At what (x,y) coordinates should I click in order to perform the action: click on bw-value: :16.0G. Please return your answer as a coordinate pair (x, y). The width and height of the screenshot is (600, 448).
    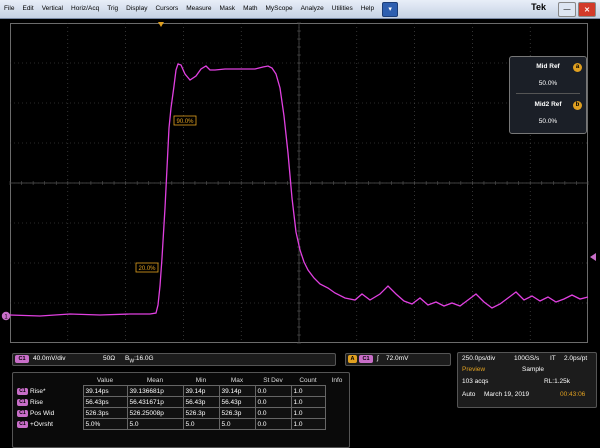
    Looking at the image, I should click on (144, 358).